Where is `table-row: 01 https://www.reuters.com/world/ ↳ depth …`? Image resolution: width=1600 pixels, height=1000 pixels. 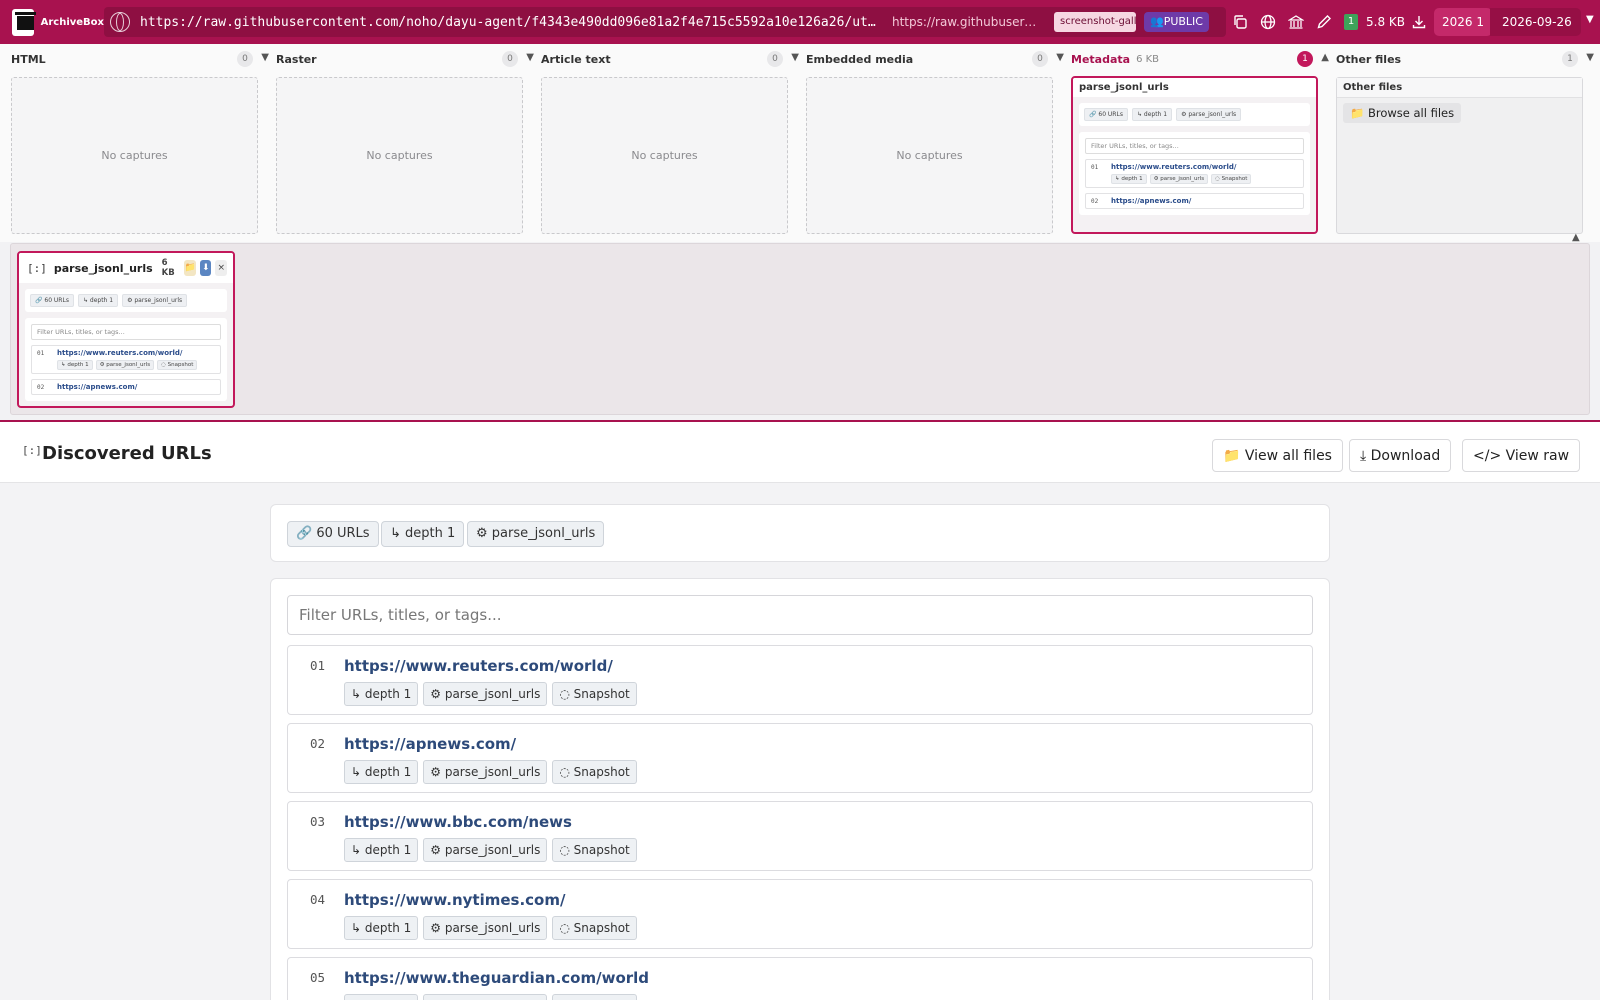
table-row: 01 https://www.reuters.com/world/ ↳ depth … is located at coordinates (800, 680).